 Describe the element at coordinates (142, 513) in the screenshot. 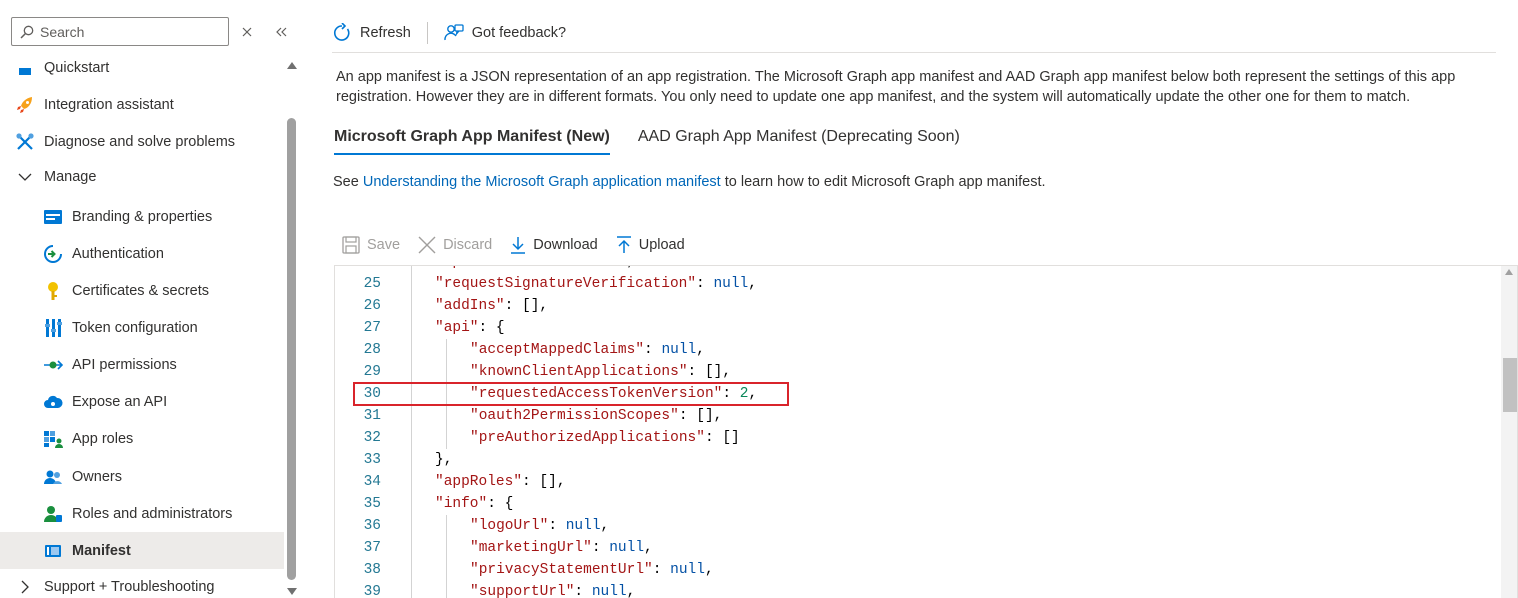

I see `sidebar-item-roles-administrators: Roles and administrators` at that location.